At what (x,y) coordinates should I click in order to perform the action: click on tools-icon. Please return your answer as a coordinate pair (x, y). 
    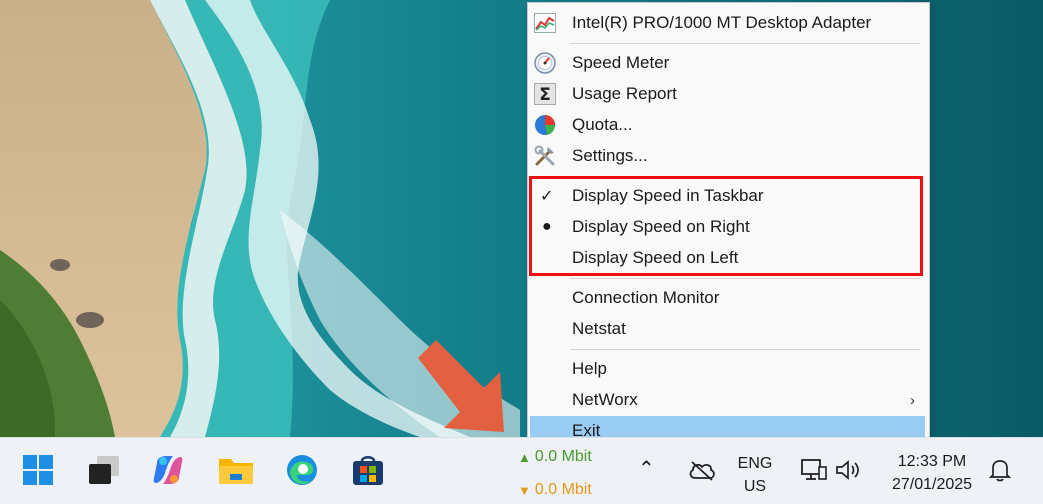
    Looking at the image, I should click on (545, 156).